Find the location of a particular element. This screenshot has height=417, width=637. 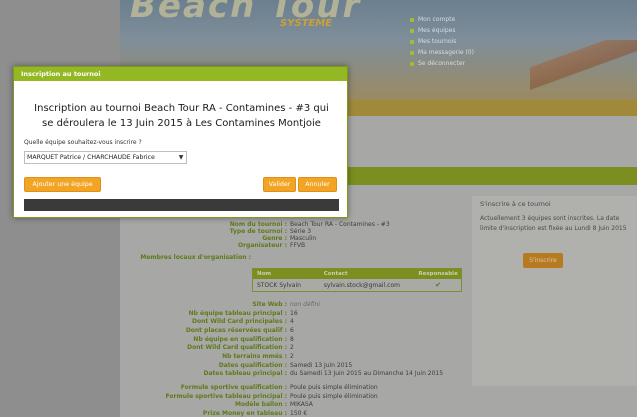

menu-item-teams: Mes équipes is located at coordinates (442, 30).